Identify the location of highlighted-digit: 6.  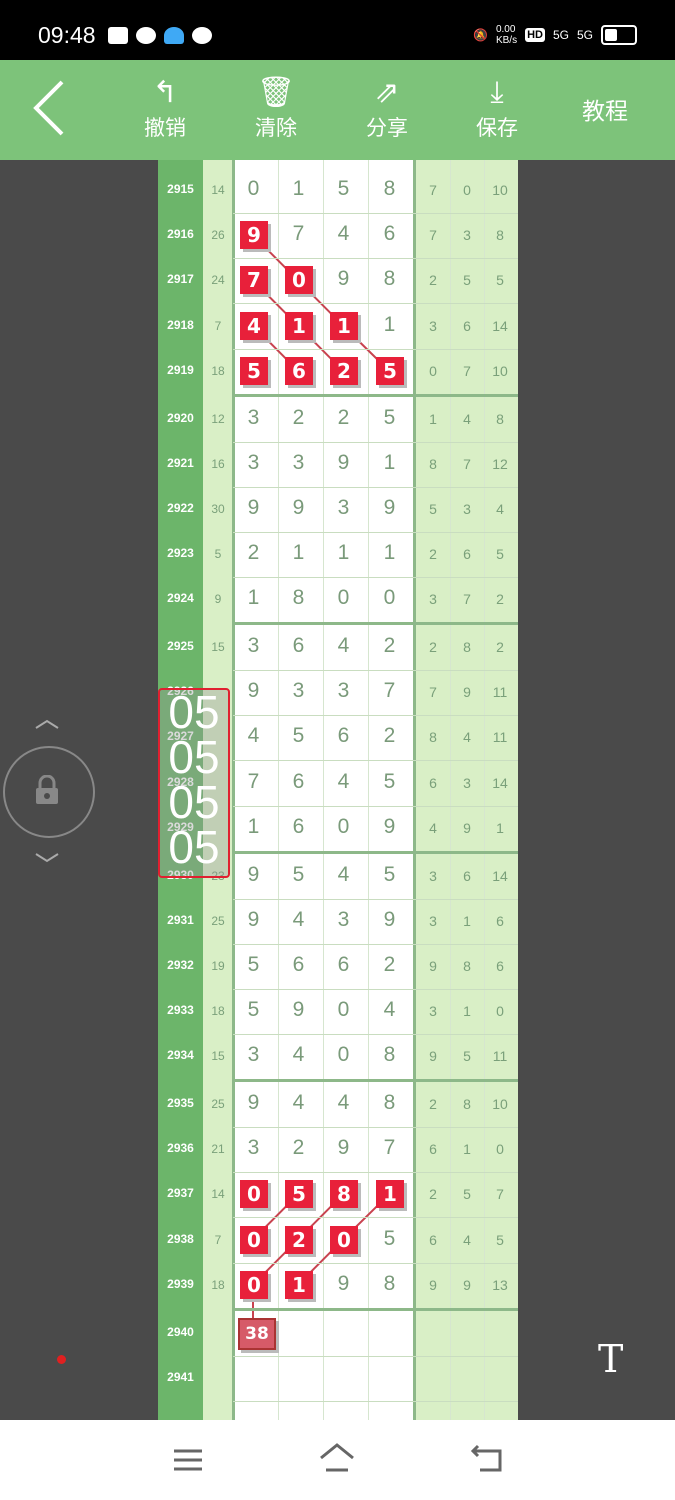
(299, 370).